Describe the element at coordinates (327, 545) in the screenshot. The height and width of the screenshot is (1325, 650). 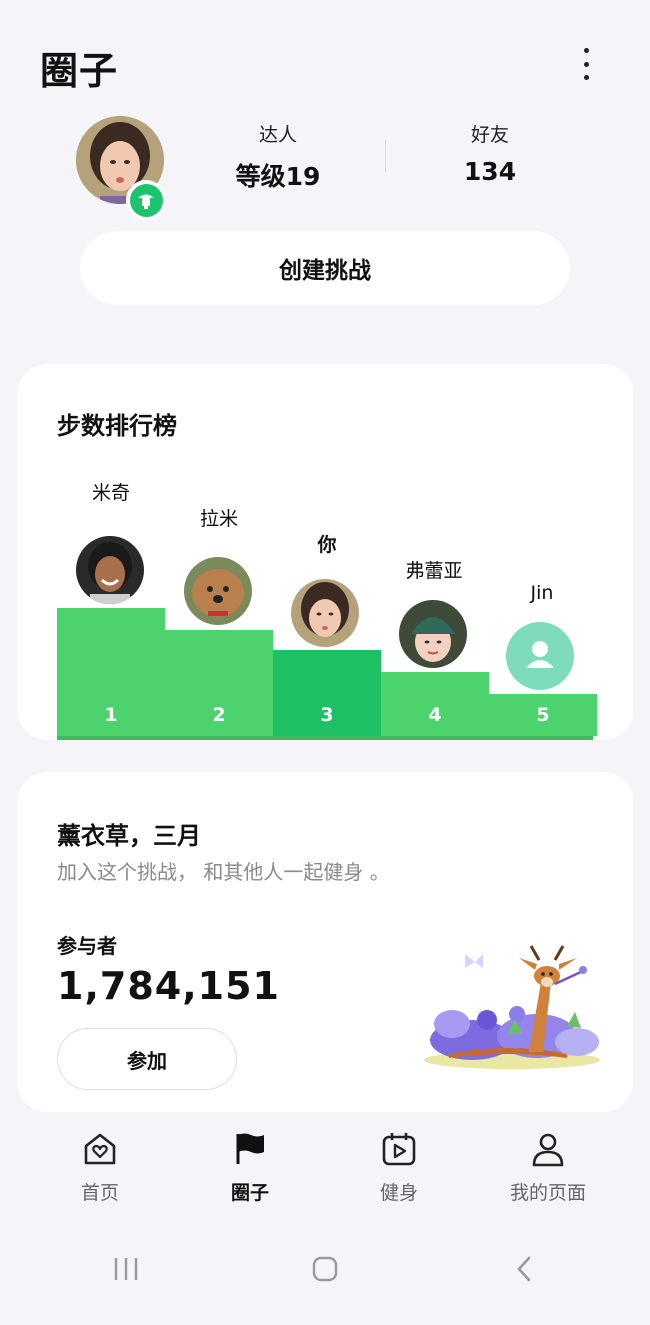
I see `leaderboard-name-me: 你` at that location.